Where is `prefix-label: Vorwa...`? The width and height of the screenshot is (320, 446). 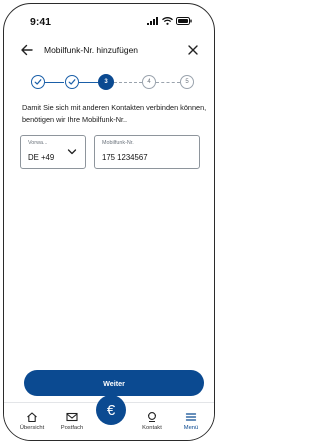
prefix-label: Vorwa... is located at coordinates (38, 143).